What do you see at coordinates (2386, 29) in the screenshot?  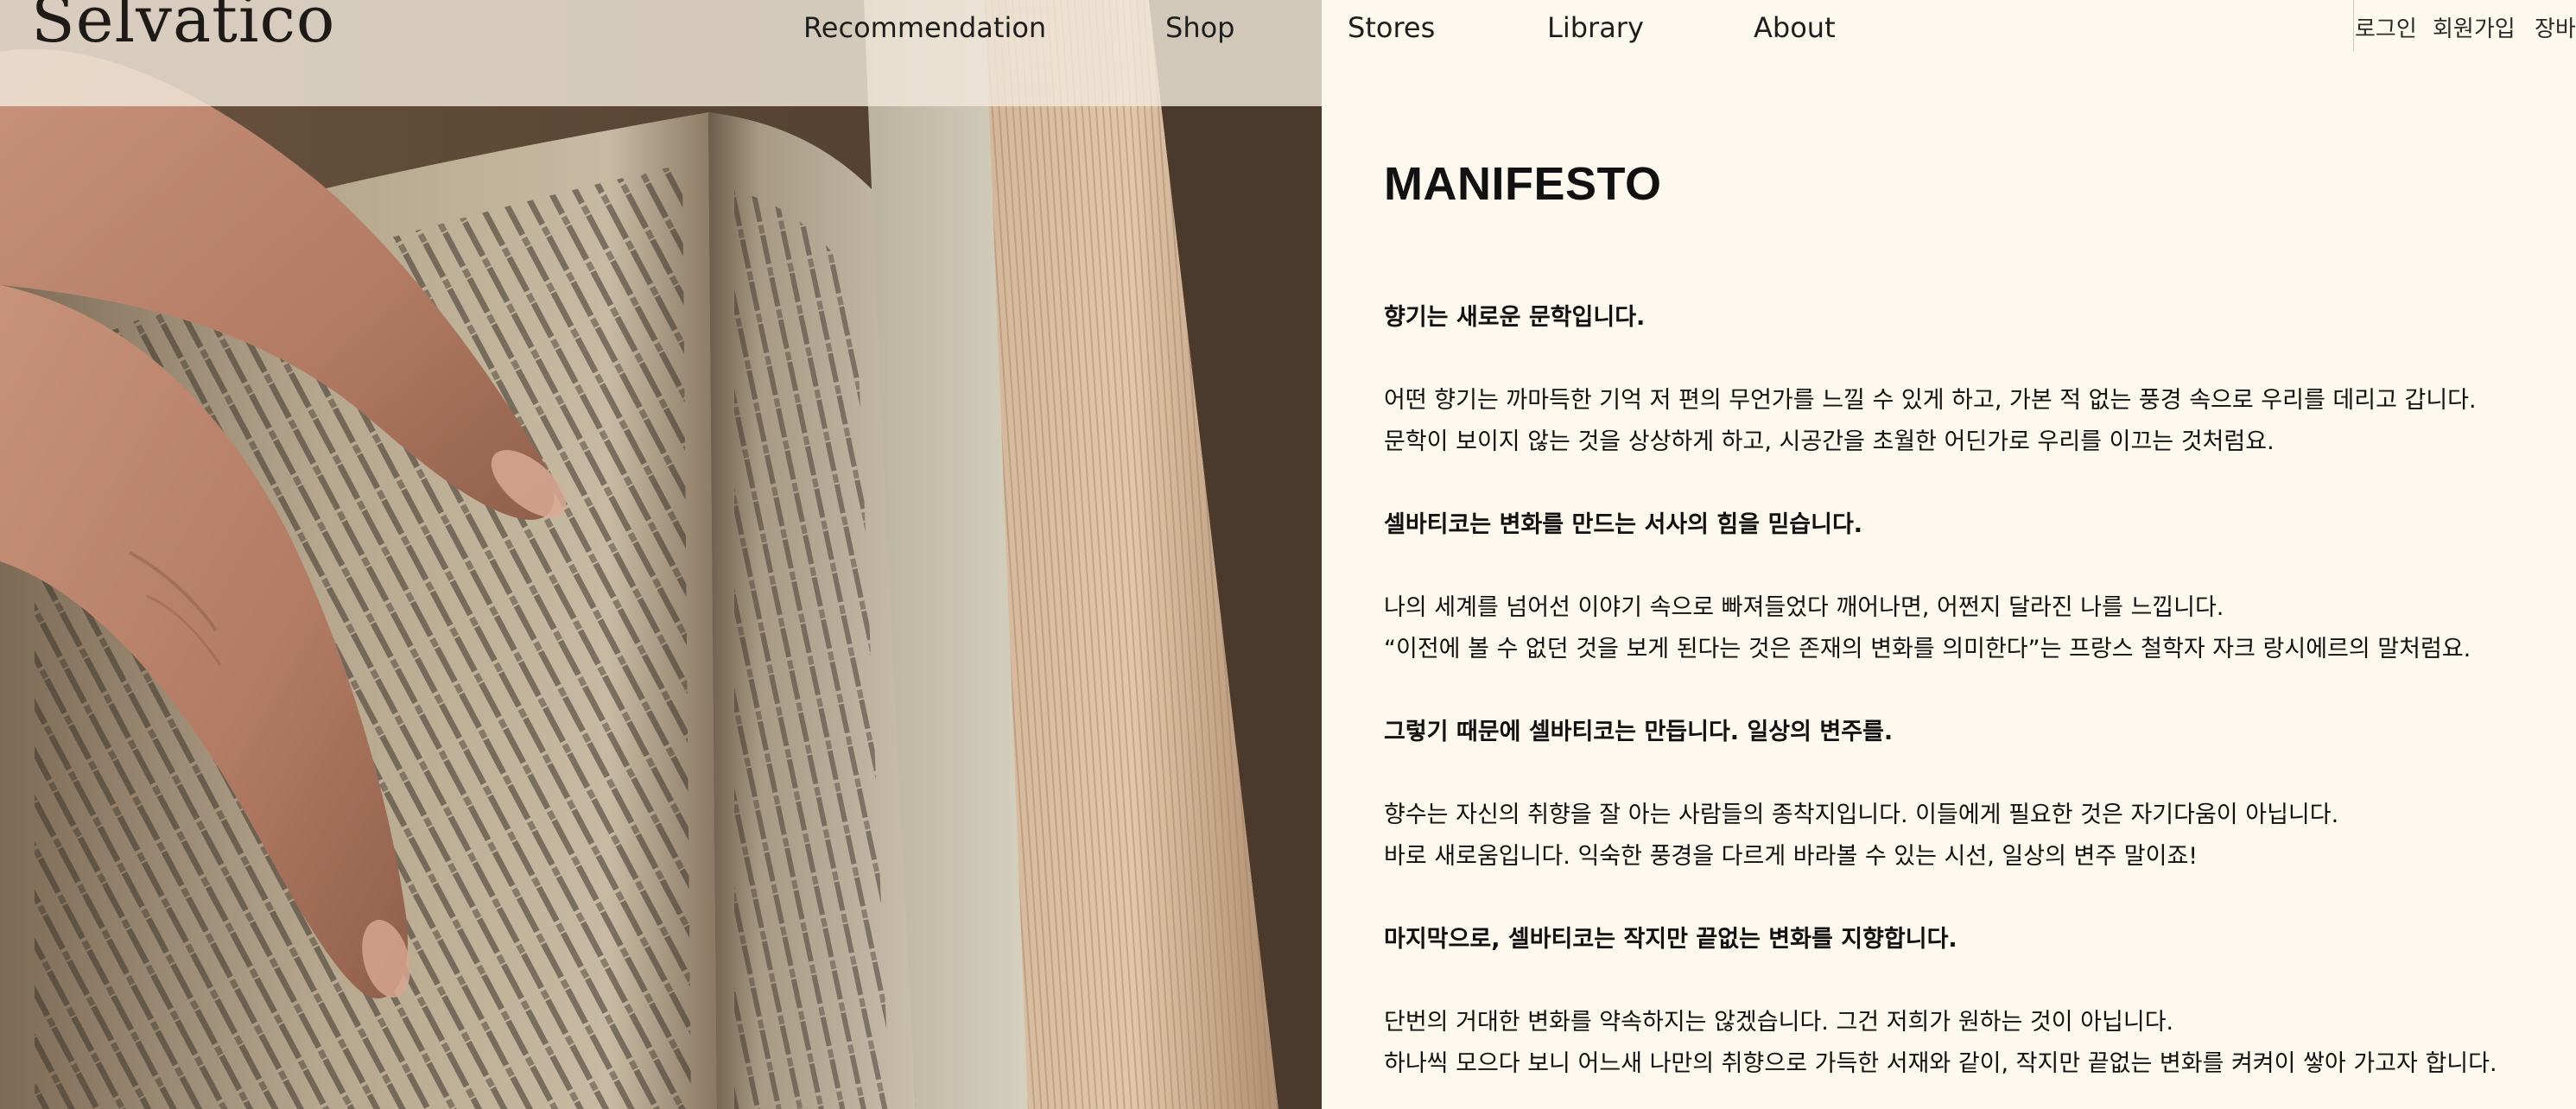 I see `login-link: 로그인` at bounding box center [2386, 29].